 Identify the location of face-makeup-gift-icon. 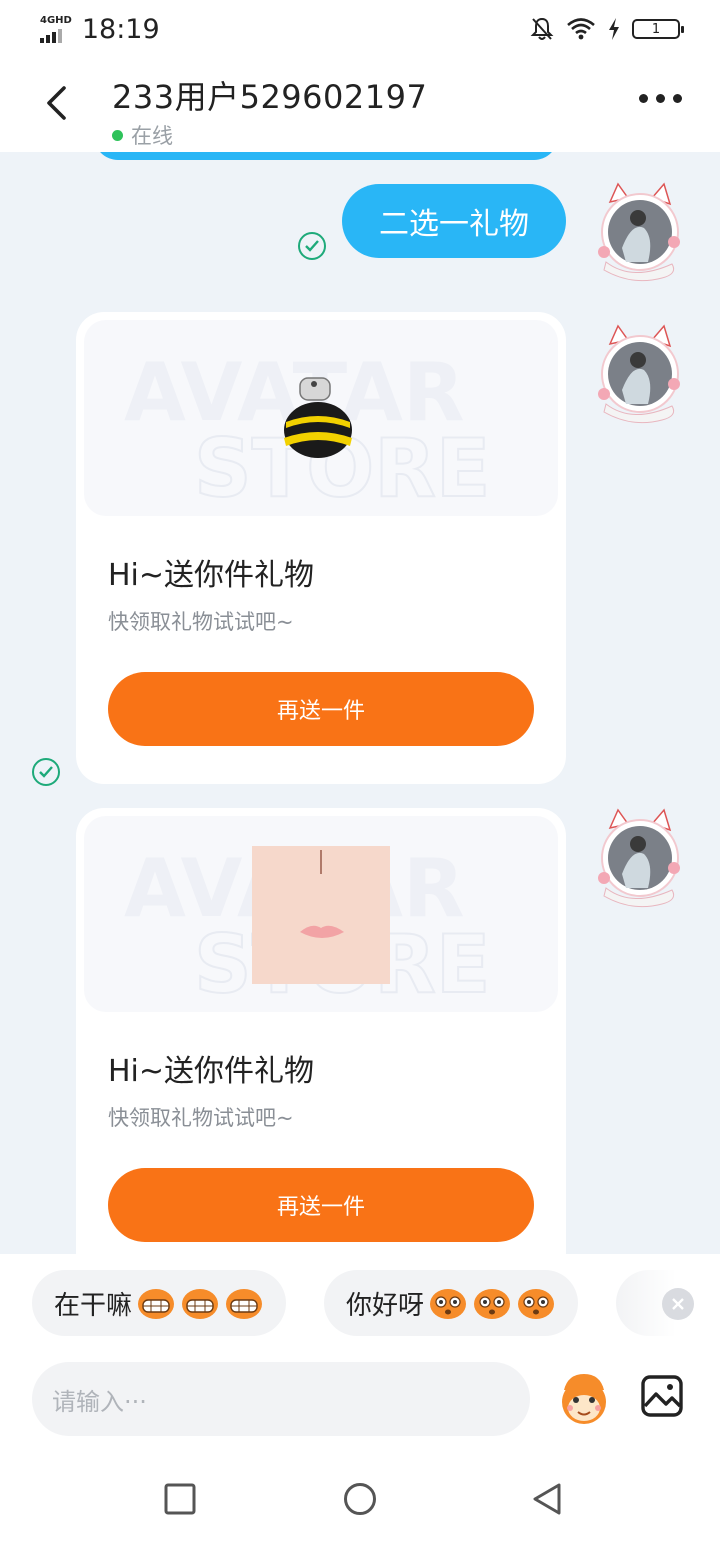
(321, 915).